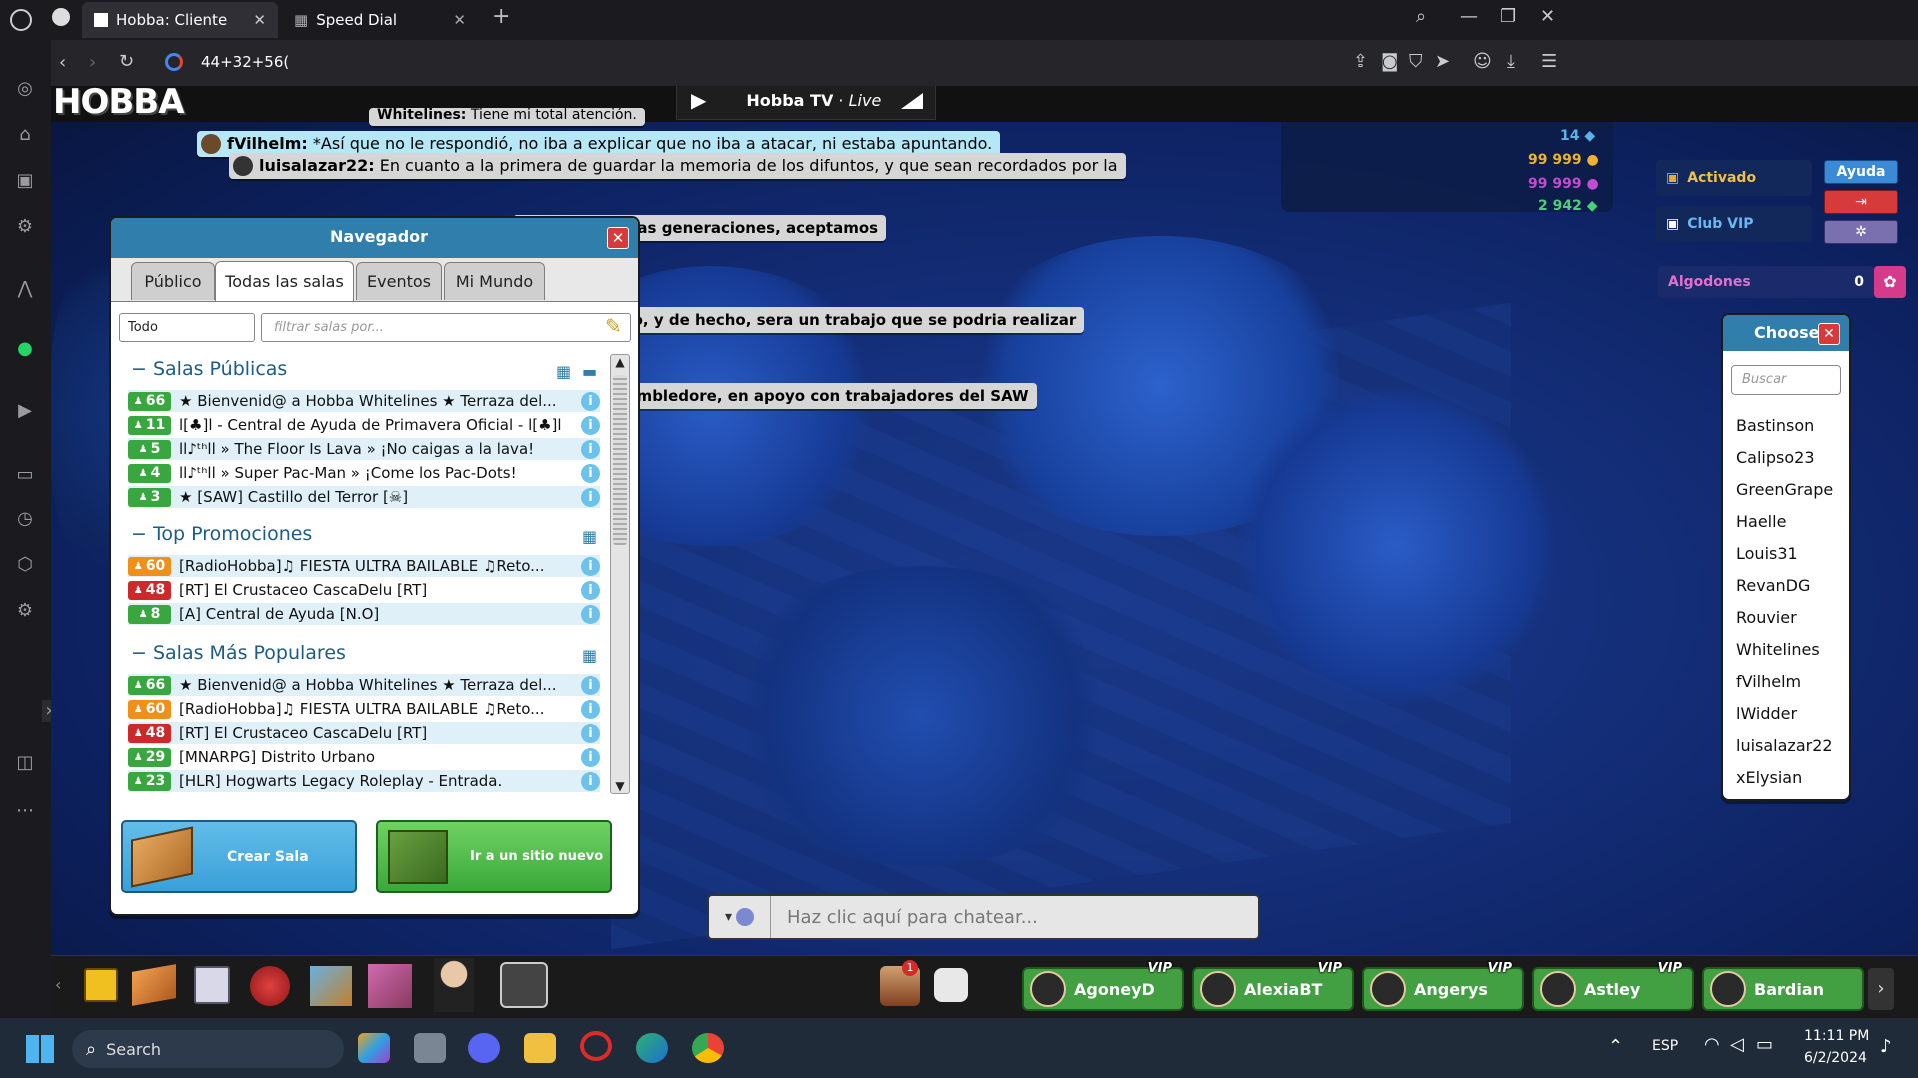 The height and width of the screenshot is (1078, 1918). I want to click on chooser-user-item: Louis31, so click(1767, 553).